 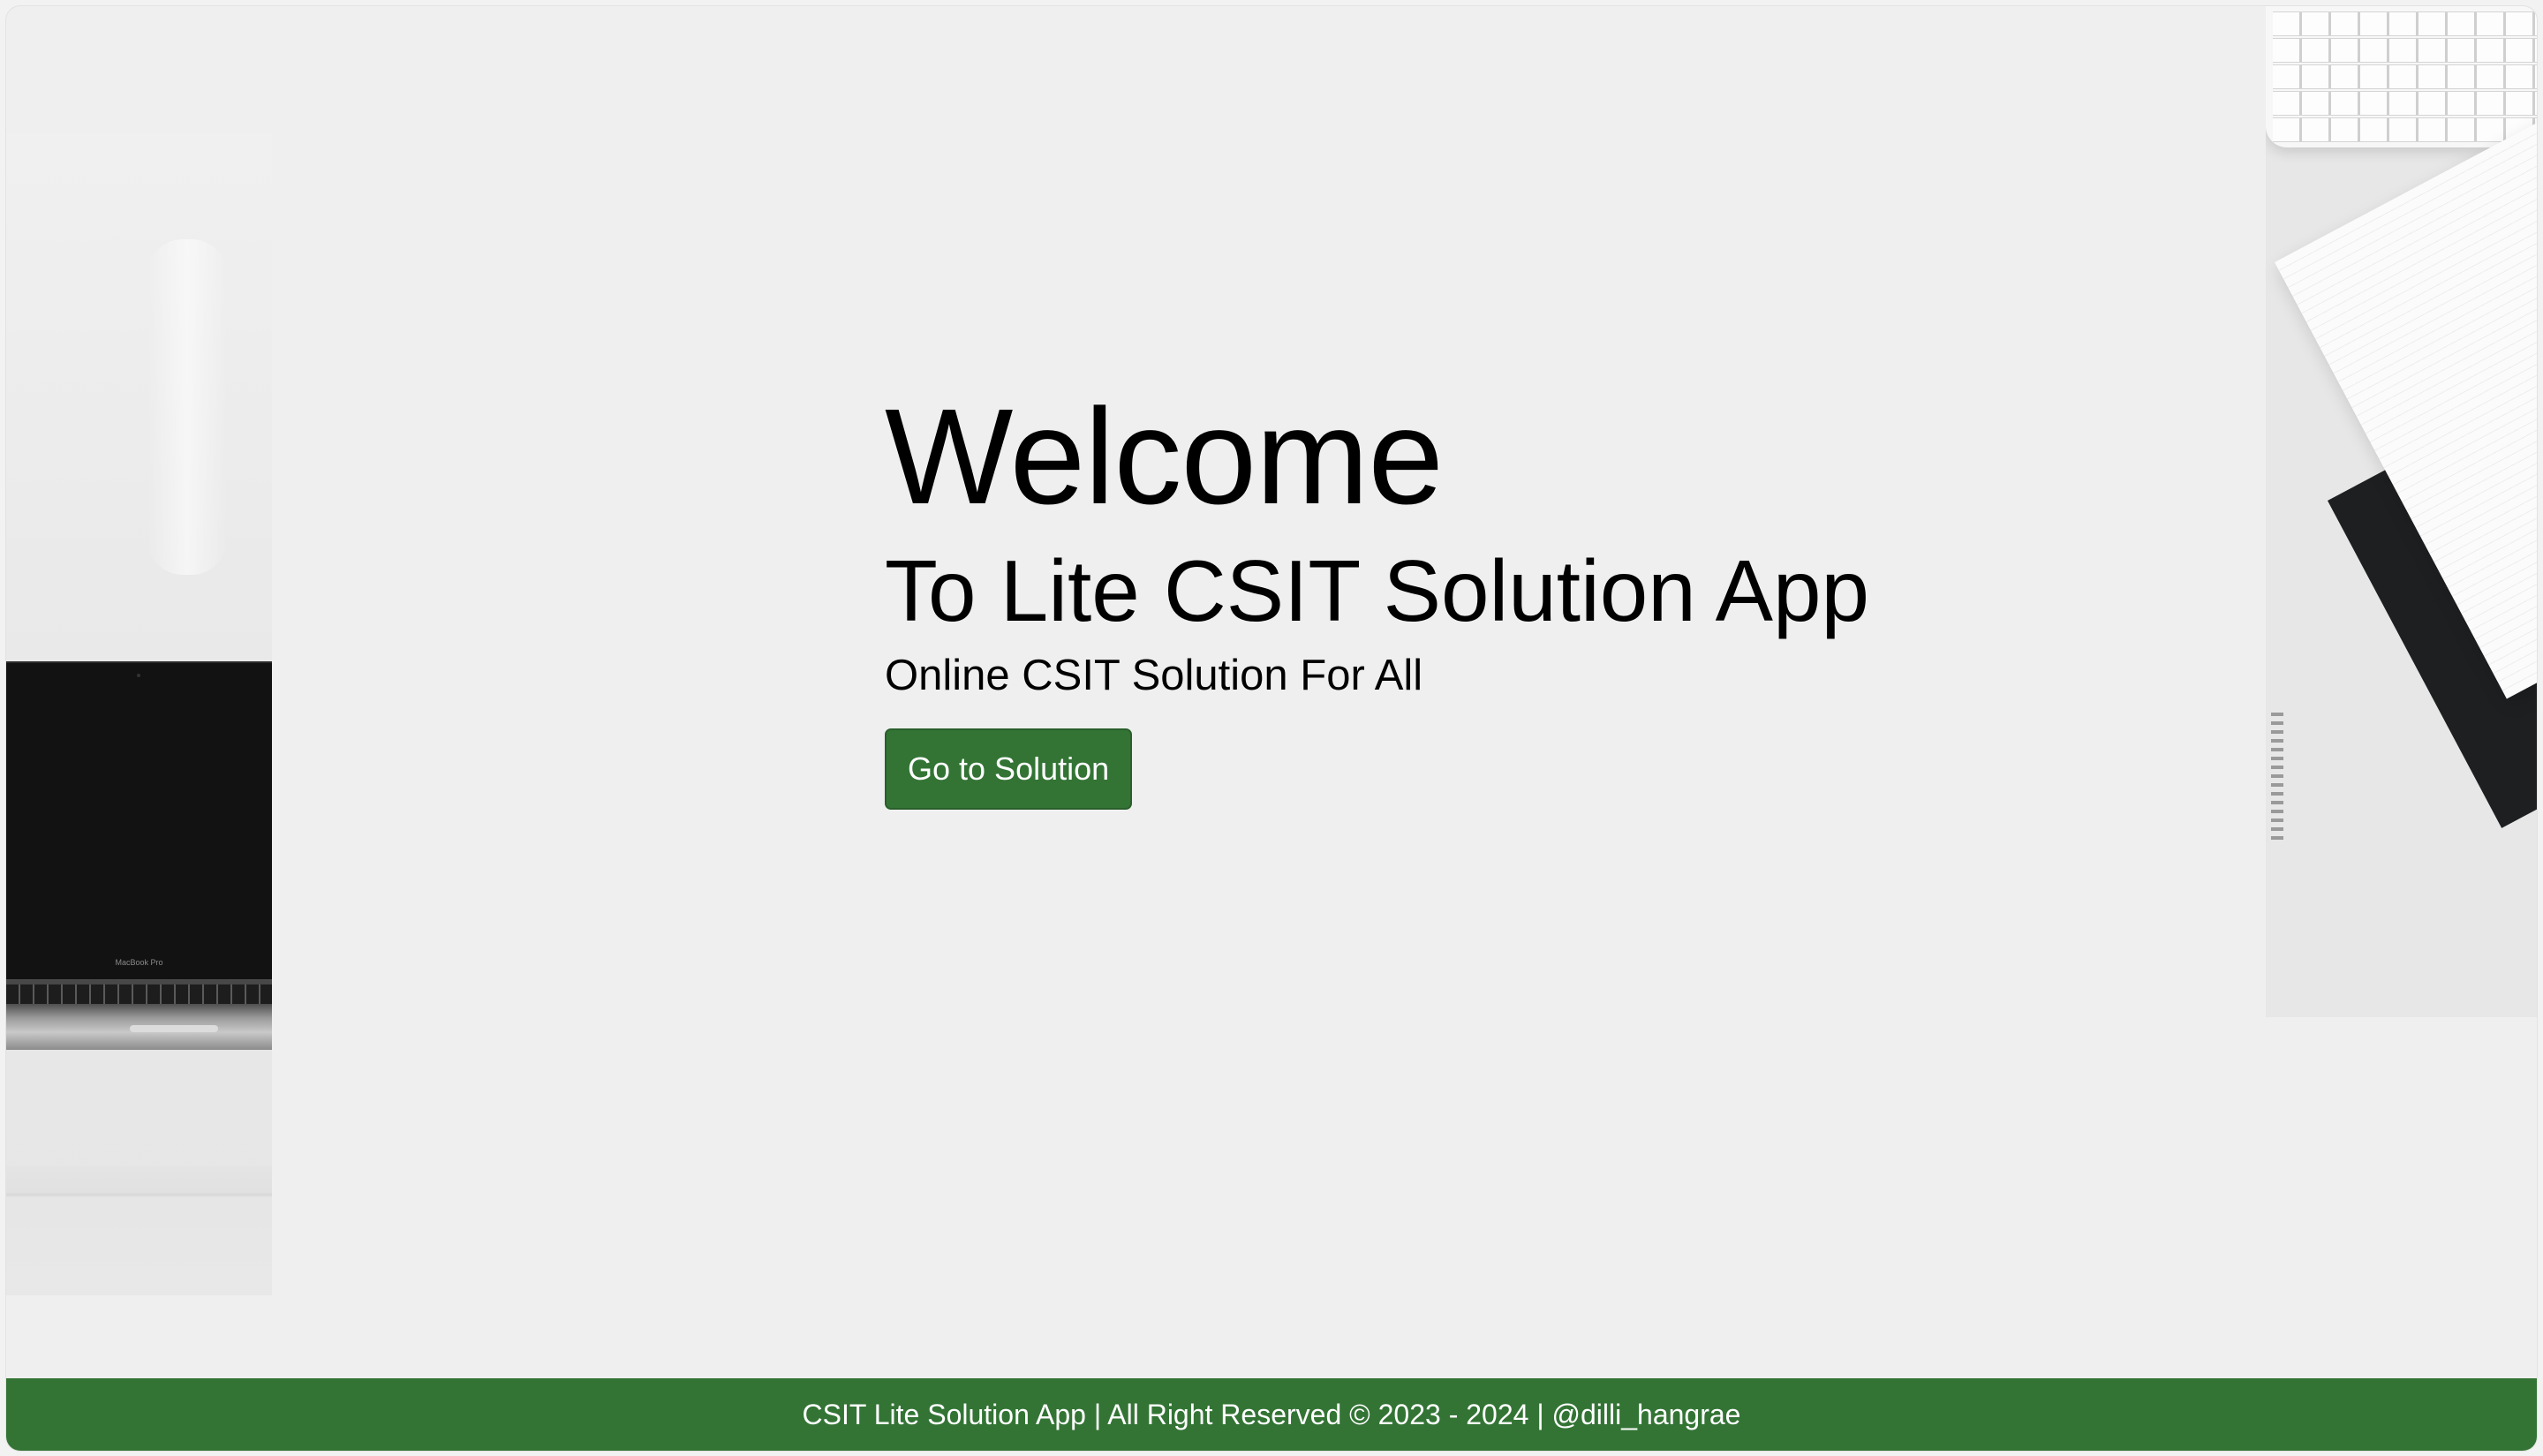 What do you see at coordinates (187, 407) in the screenshot?
I see `light-reflection` at bounding box center [187, 407].